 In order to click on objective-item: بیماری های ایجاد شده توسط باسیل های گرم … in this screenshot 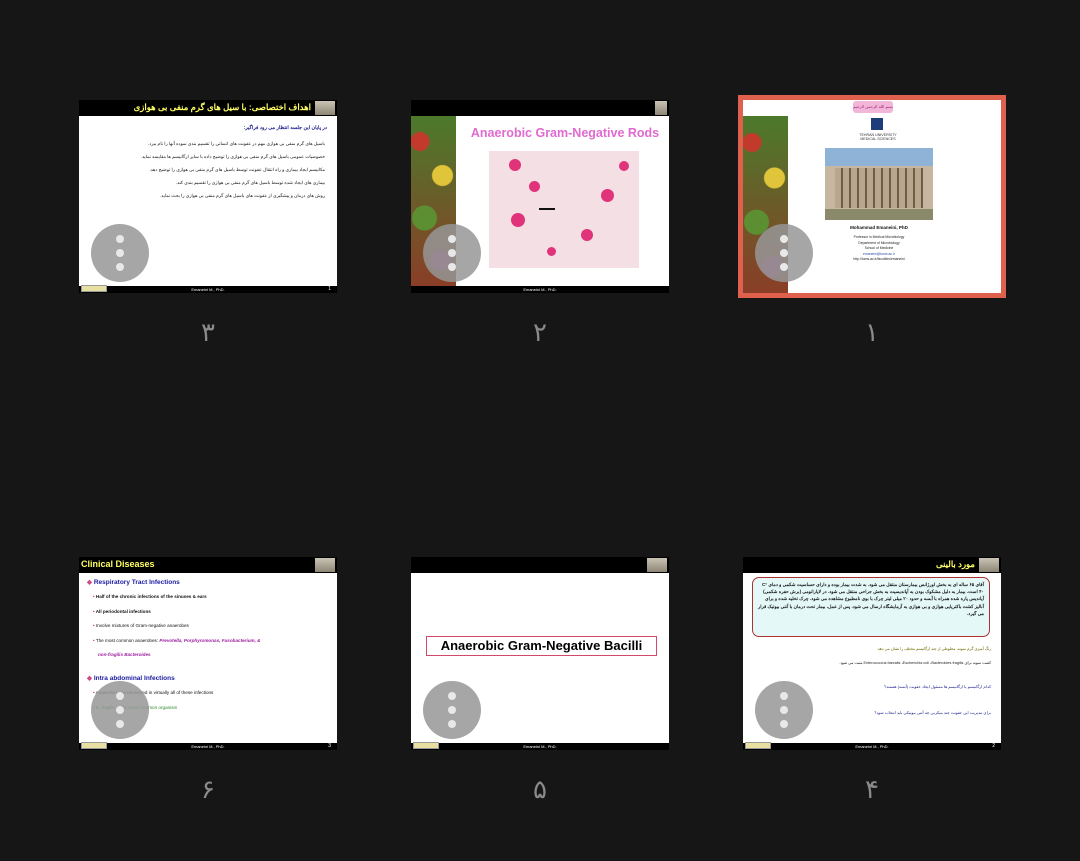, I will do `click(250, 182)`.